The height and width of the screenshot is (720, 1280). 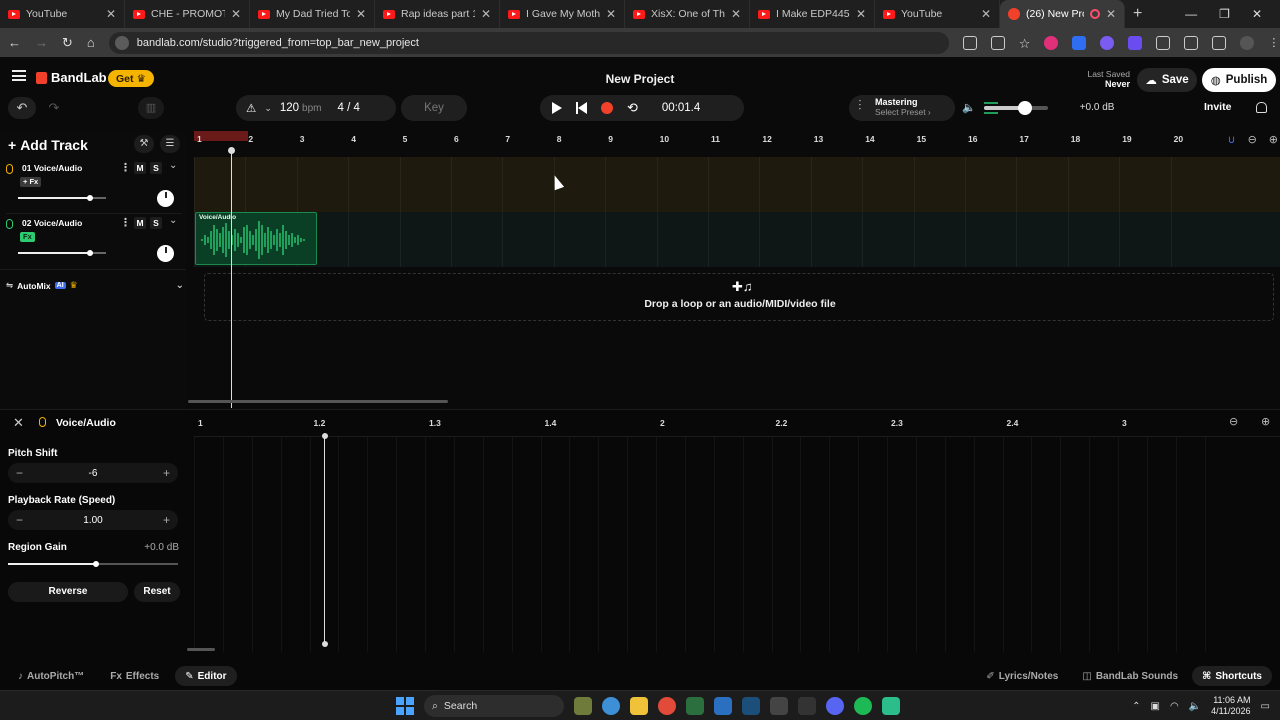 I want to click on system-clock: 11:06 AM 4/11/2026, so click(x=1230, y=706).